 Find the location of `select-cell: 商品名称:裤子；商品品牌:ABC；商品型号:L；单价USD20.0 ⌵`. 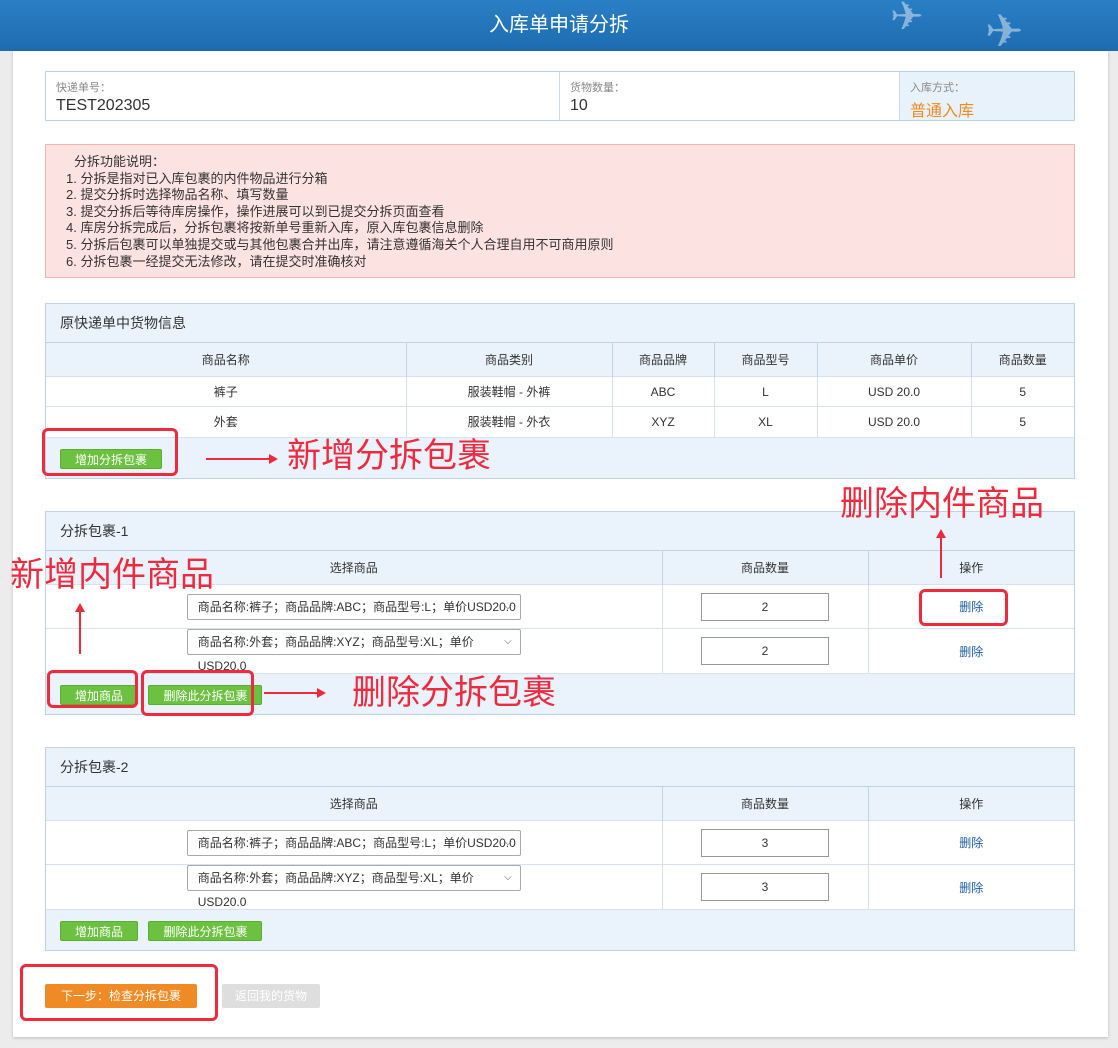

select-cell: 商品名称:裤子；商品品牌:ABC；商品型号:L；单价USD20.0 ⌵ is located at coordinates (354, 842).